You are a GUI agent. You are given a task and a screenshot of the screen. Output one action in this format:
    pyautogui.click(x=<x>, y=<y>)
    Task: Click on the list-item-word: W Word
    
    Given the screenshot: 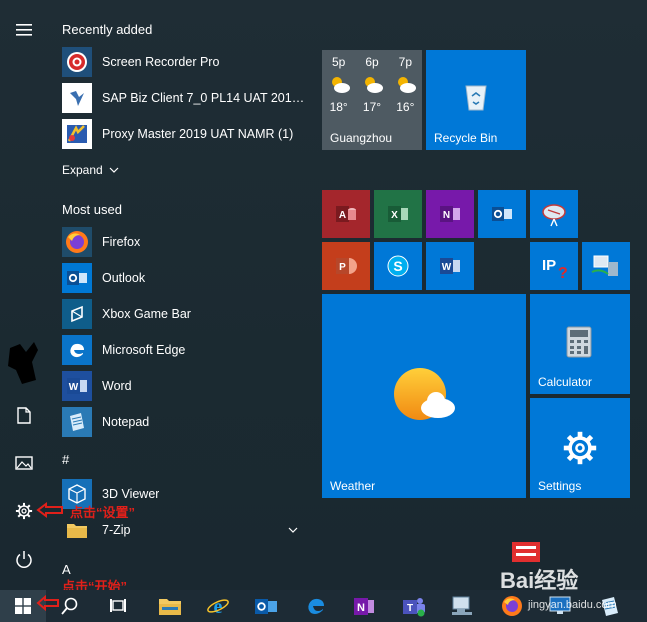 What is the action you would take?
    pyautogui.click(x=186, y=386)
    